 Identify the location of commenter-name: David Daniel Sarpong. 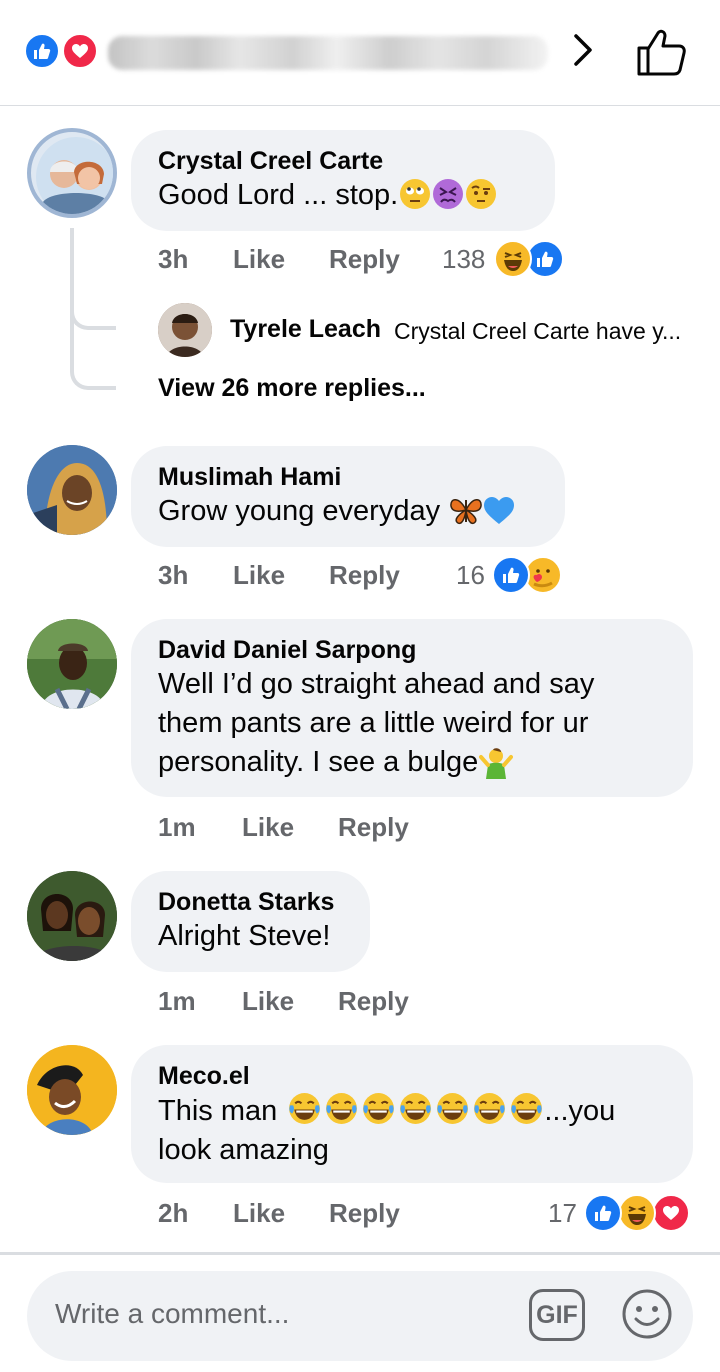
(412, 650).